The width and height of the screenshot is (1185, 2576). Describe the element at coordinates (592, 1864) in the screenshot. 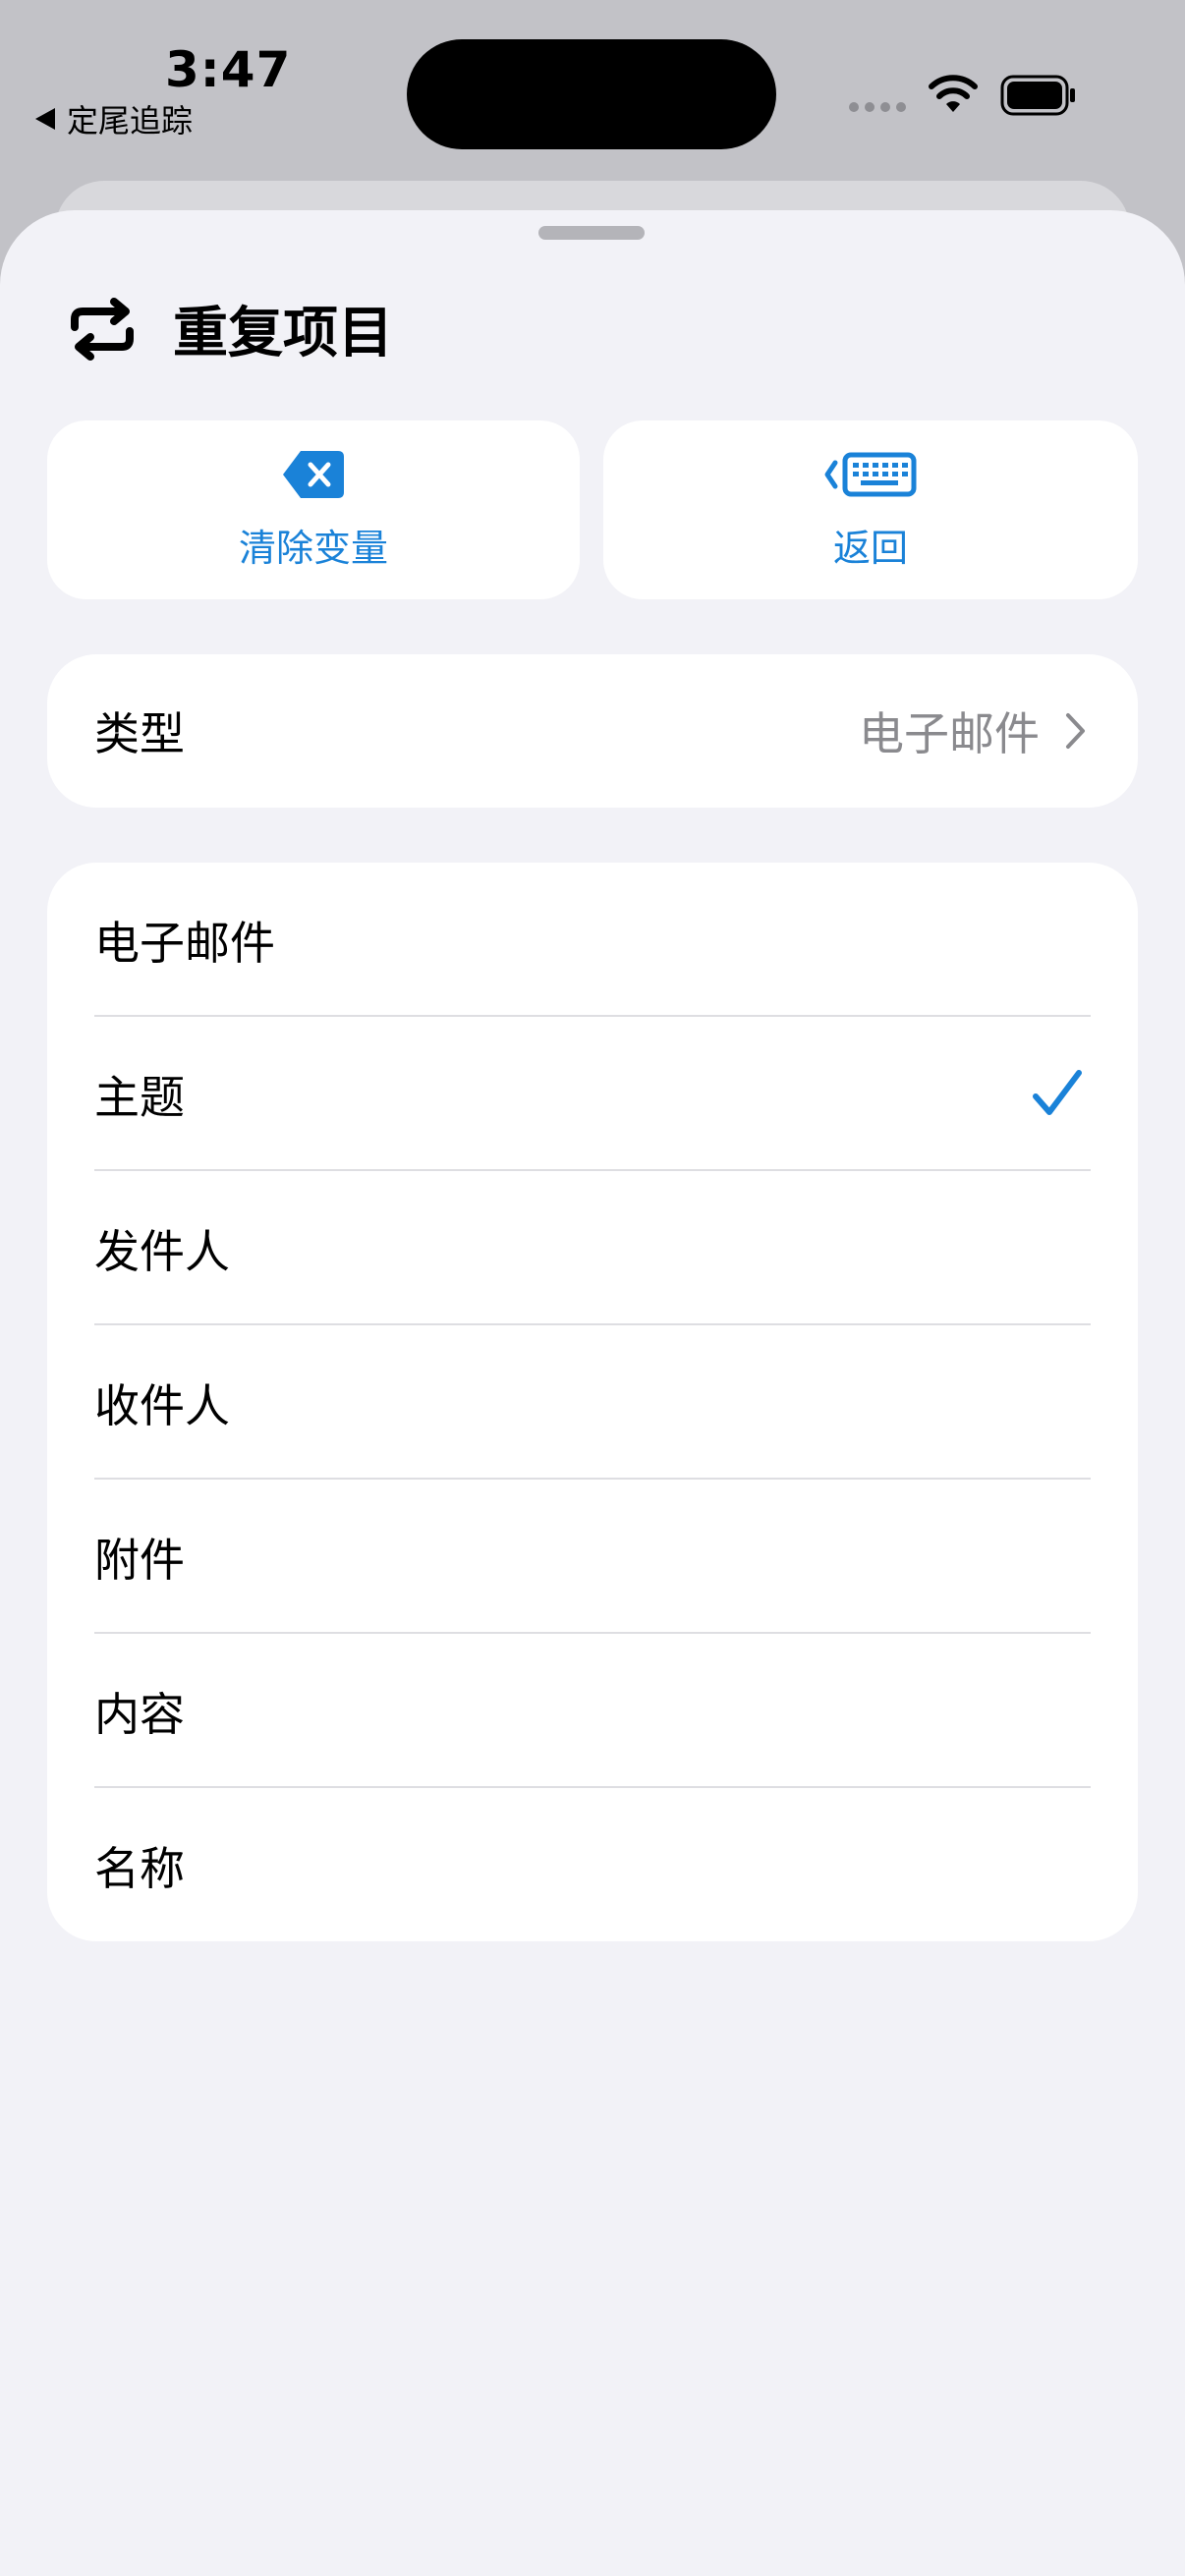

I see `option-name: 名称` at that location.